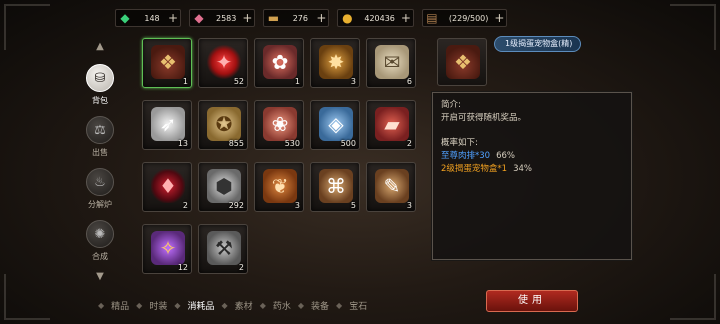 The image size is (720, 324). Describe the element at coordinates (379, 18) in the screenshot. I see `currency-value: 420436` at that location.